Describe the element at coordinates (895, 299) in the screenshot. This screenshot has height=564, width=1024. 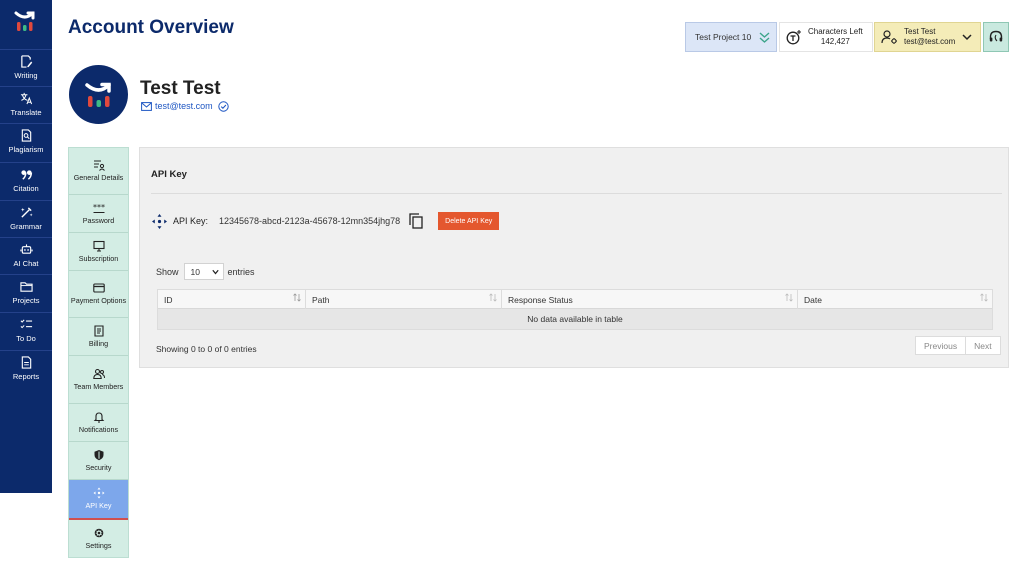
I see `column-header-date: Date` at that location.